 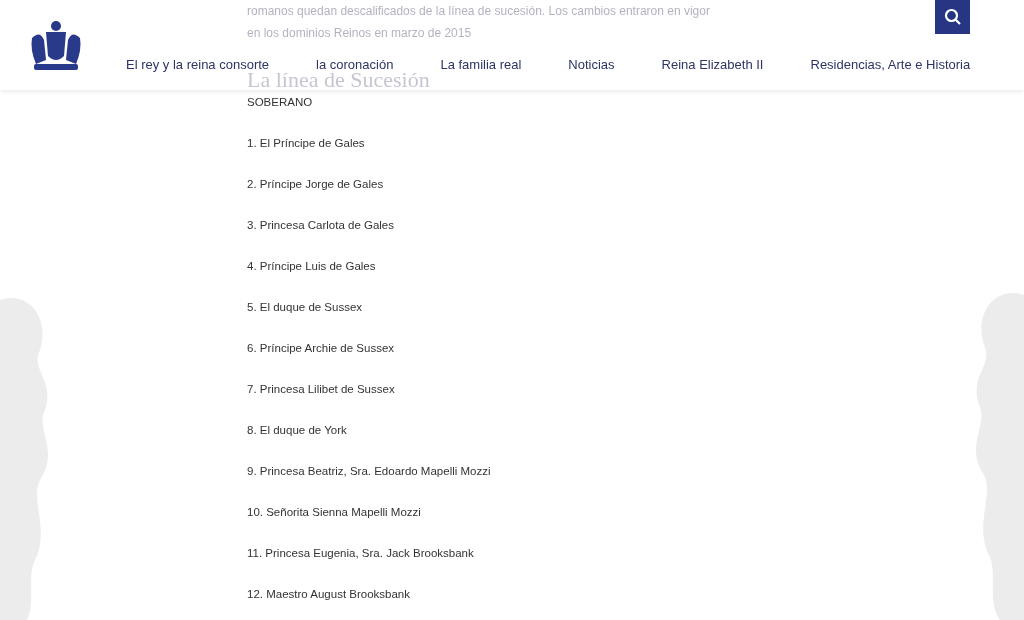 I want to click on search-button, so click(x=952, y=17).